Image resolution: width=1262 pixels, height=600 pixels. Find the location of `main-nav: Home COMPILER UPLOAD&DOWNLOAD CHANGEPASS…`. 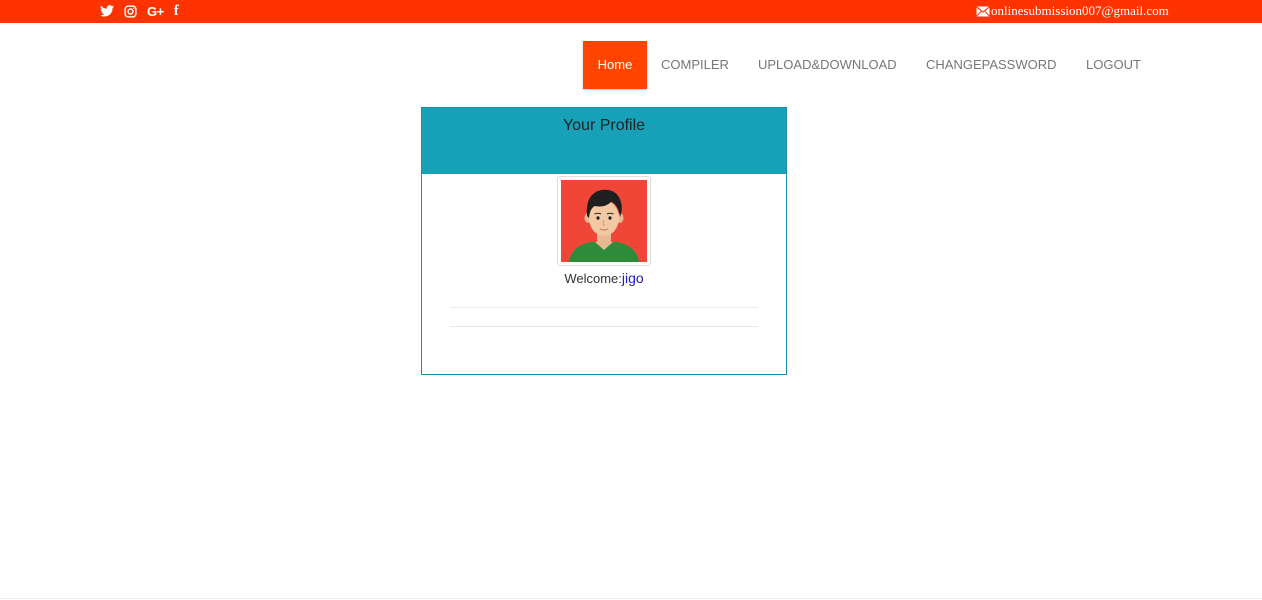

main-nav: Home COMPILER UPLOAD&DOWNLOAD CHANGEPASS… is located at coordinates (631, 65).